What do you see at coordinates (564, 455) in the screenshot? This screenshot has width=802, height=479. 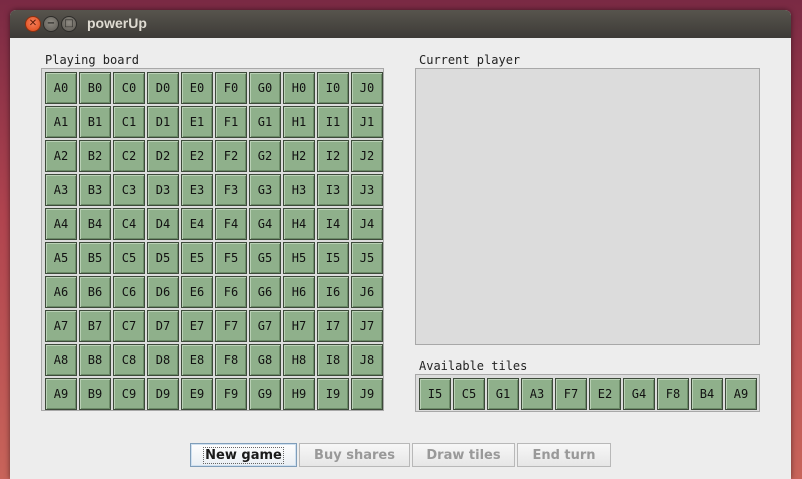 I see `end-turn-button: End turn` at bounding box center [564, 455].